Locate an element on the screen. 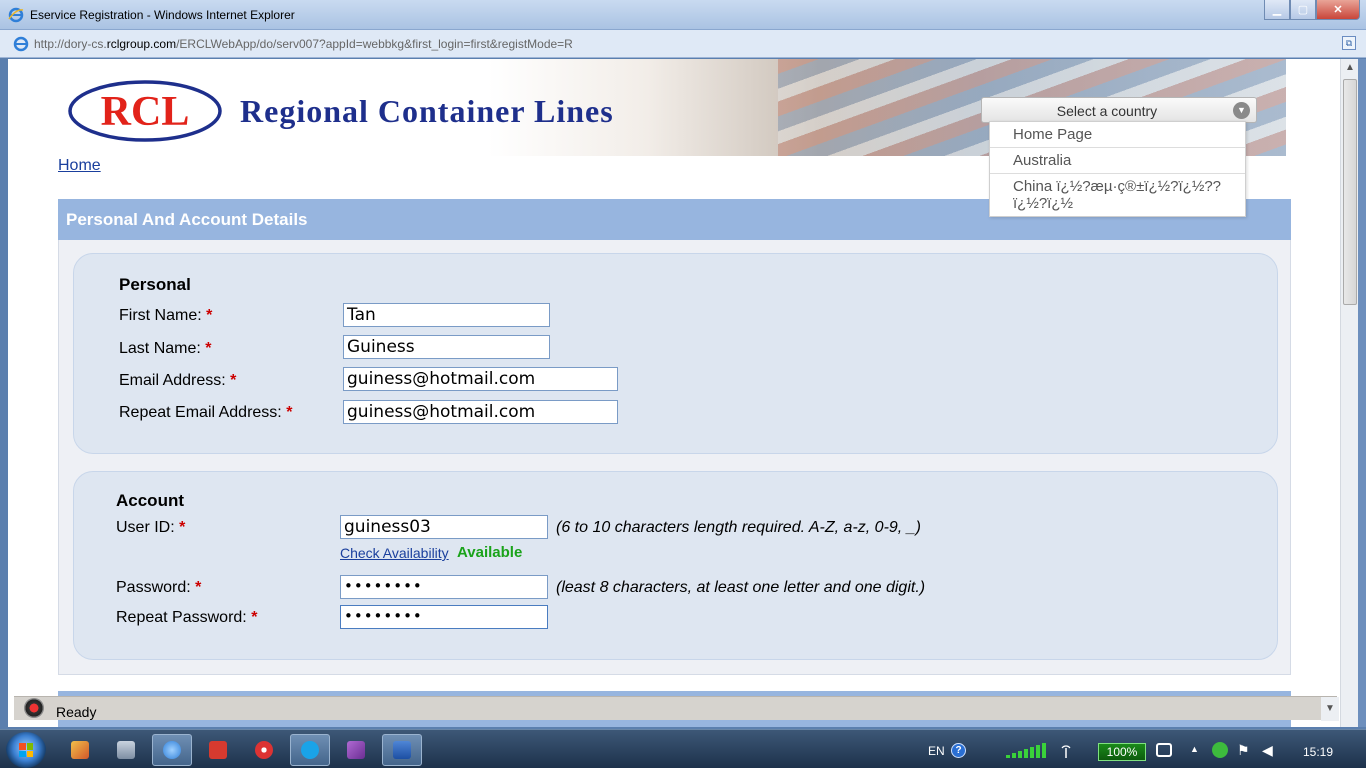 The height and width of the screenshot is (768, 1366). minimize-button: ▁ is located at coordinates (1277, 10).